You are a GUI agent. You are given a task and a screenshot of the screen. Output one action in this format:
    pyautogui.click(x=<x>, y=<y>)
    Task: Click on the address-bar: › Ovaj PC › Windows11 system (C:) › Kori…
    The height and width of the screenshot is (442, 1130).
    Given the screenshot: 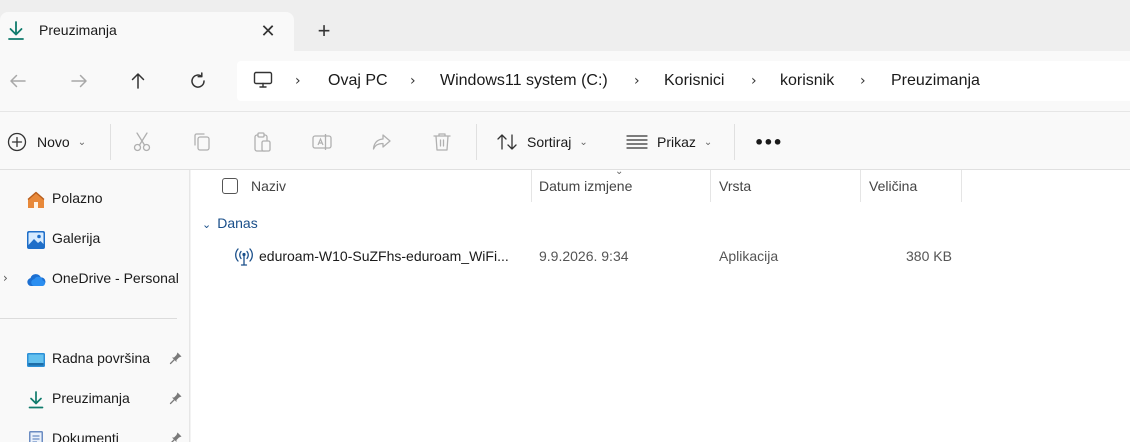 What is the action you would take?
    pyautogui.click(x=683, y=81)
    